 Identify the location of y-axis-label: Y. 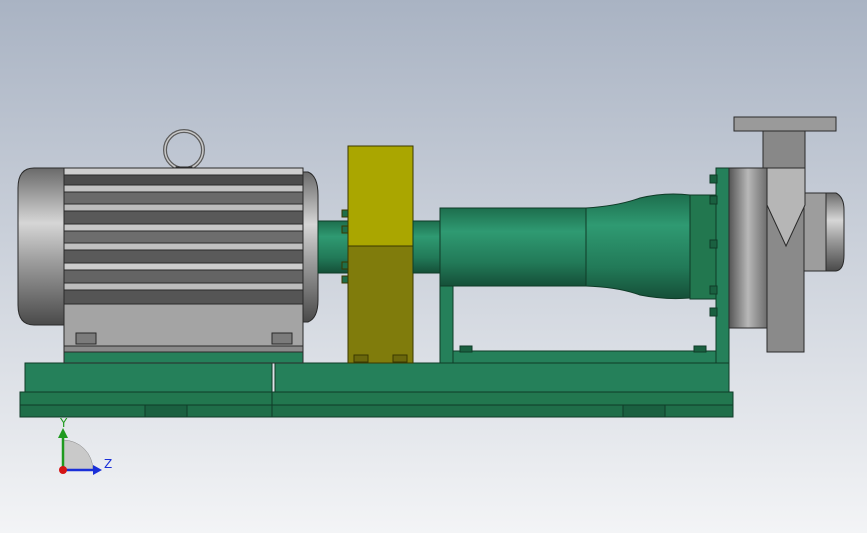
(63, 423).